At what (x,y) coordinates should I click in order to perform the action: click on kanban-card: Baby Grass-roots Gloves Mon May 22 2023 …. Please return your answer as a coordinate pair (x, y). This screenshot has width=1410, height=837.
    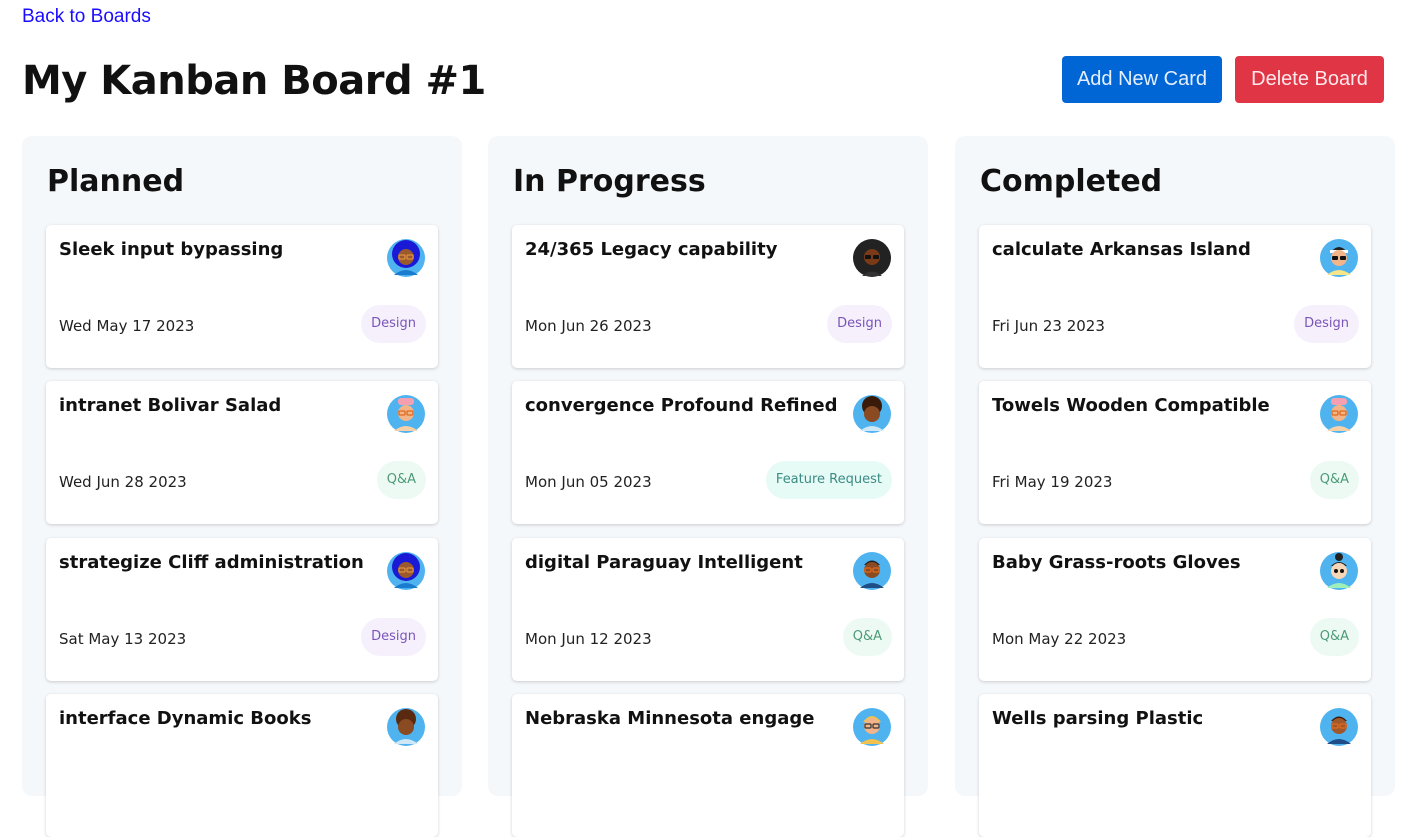
    Looking at the image, I should click on (1175, 609).